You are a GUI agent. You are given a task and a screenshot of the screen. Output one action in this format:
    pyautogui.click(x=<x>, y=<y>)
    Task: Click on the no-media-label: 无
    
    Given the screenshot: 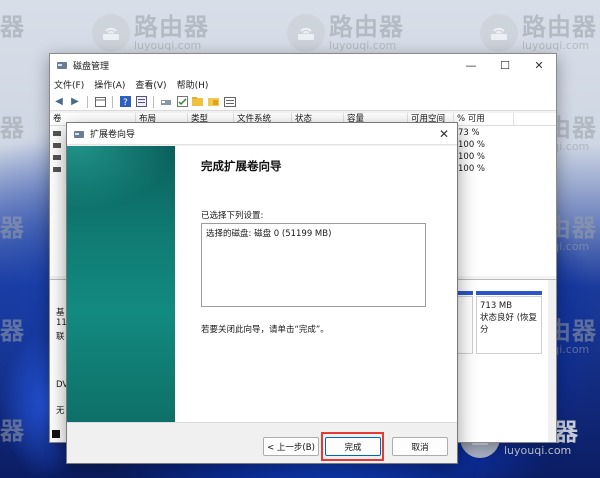 What is the action you would take?
    pyautogui.click(x=60, y=411)
    